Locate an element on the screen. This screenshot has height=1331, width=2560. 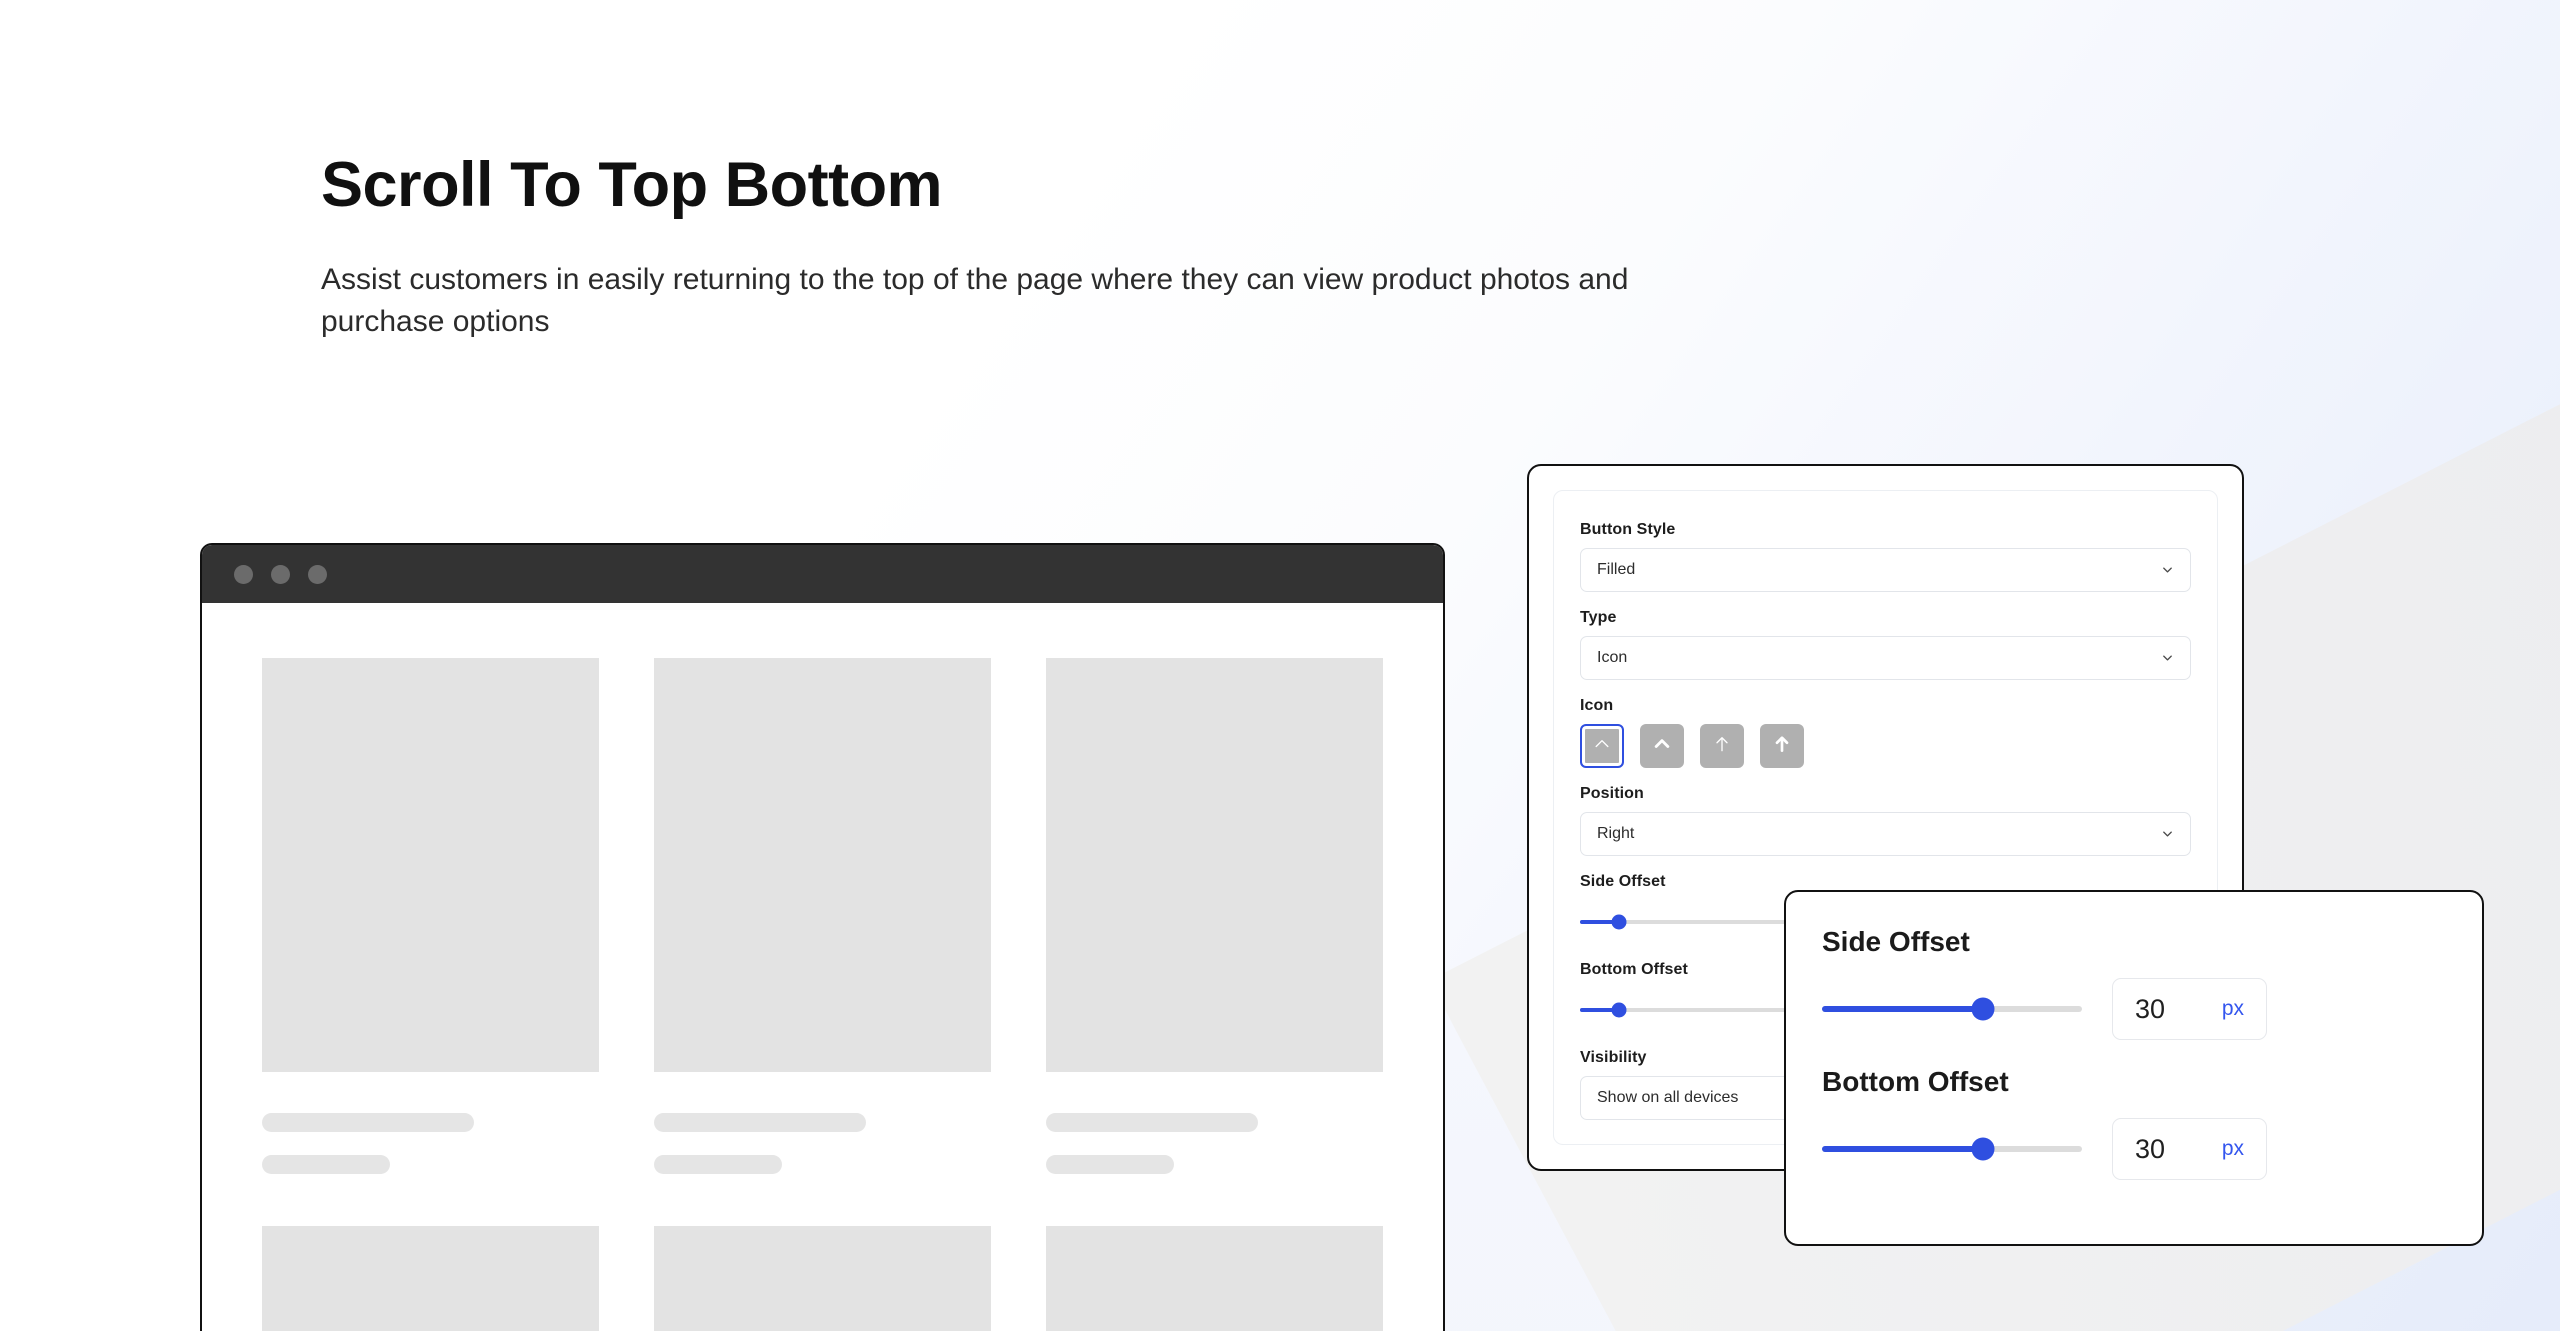
page-title: Scroll To Top Bottom is located at coordinates (632, 185).